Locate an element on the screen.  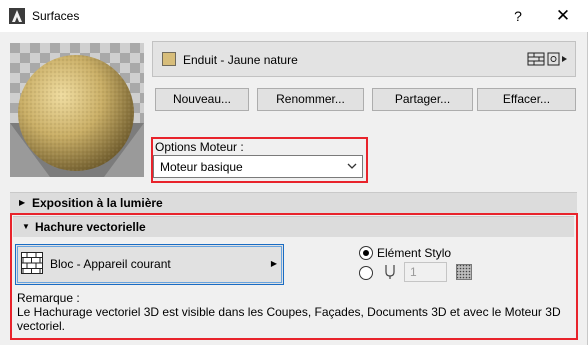
help-button: ? is located at coordinates (518, 16).